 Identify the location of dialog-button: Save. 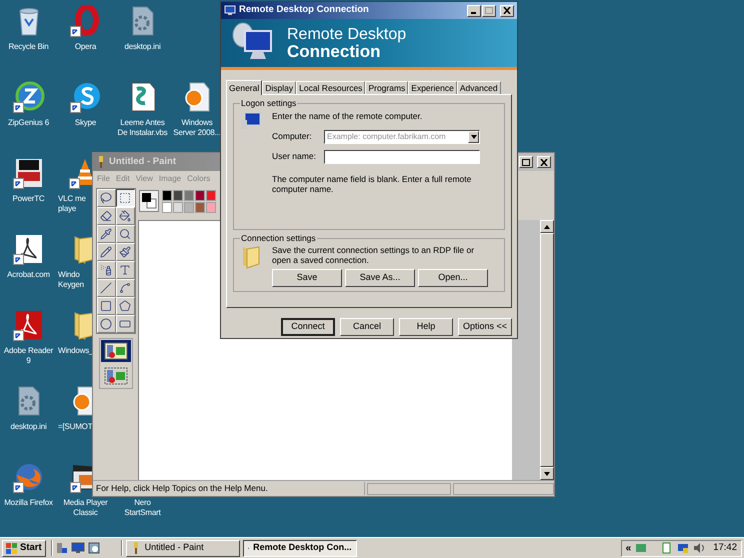
(307, 277).